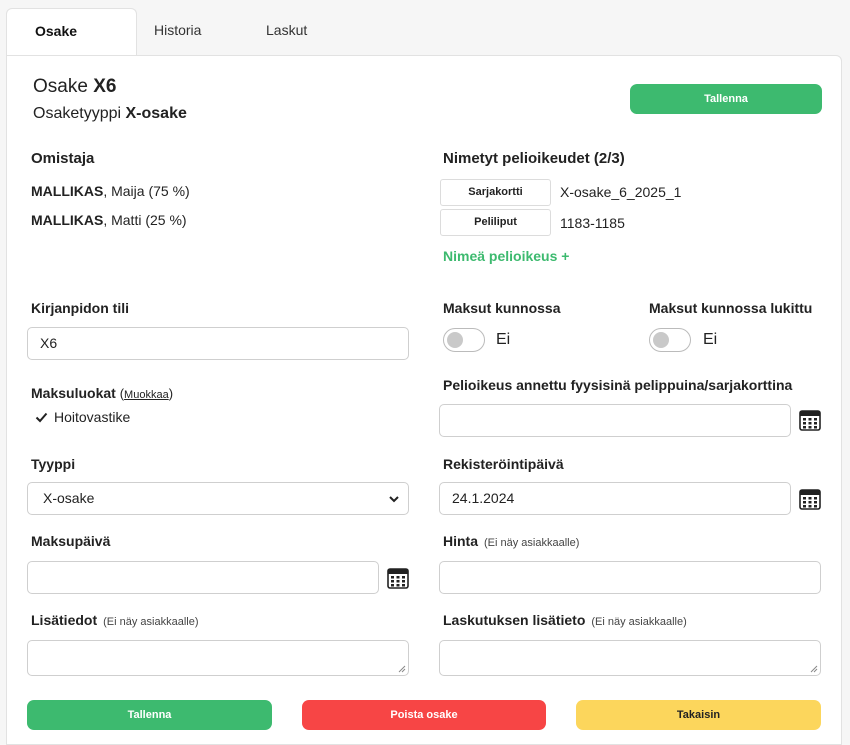  Describe the element at coordinates (73, 393) in the screenshot. I see `fee-classes-label: Maksuluokat` at that location.